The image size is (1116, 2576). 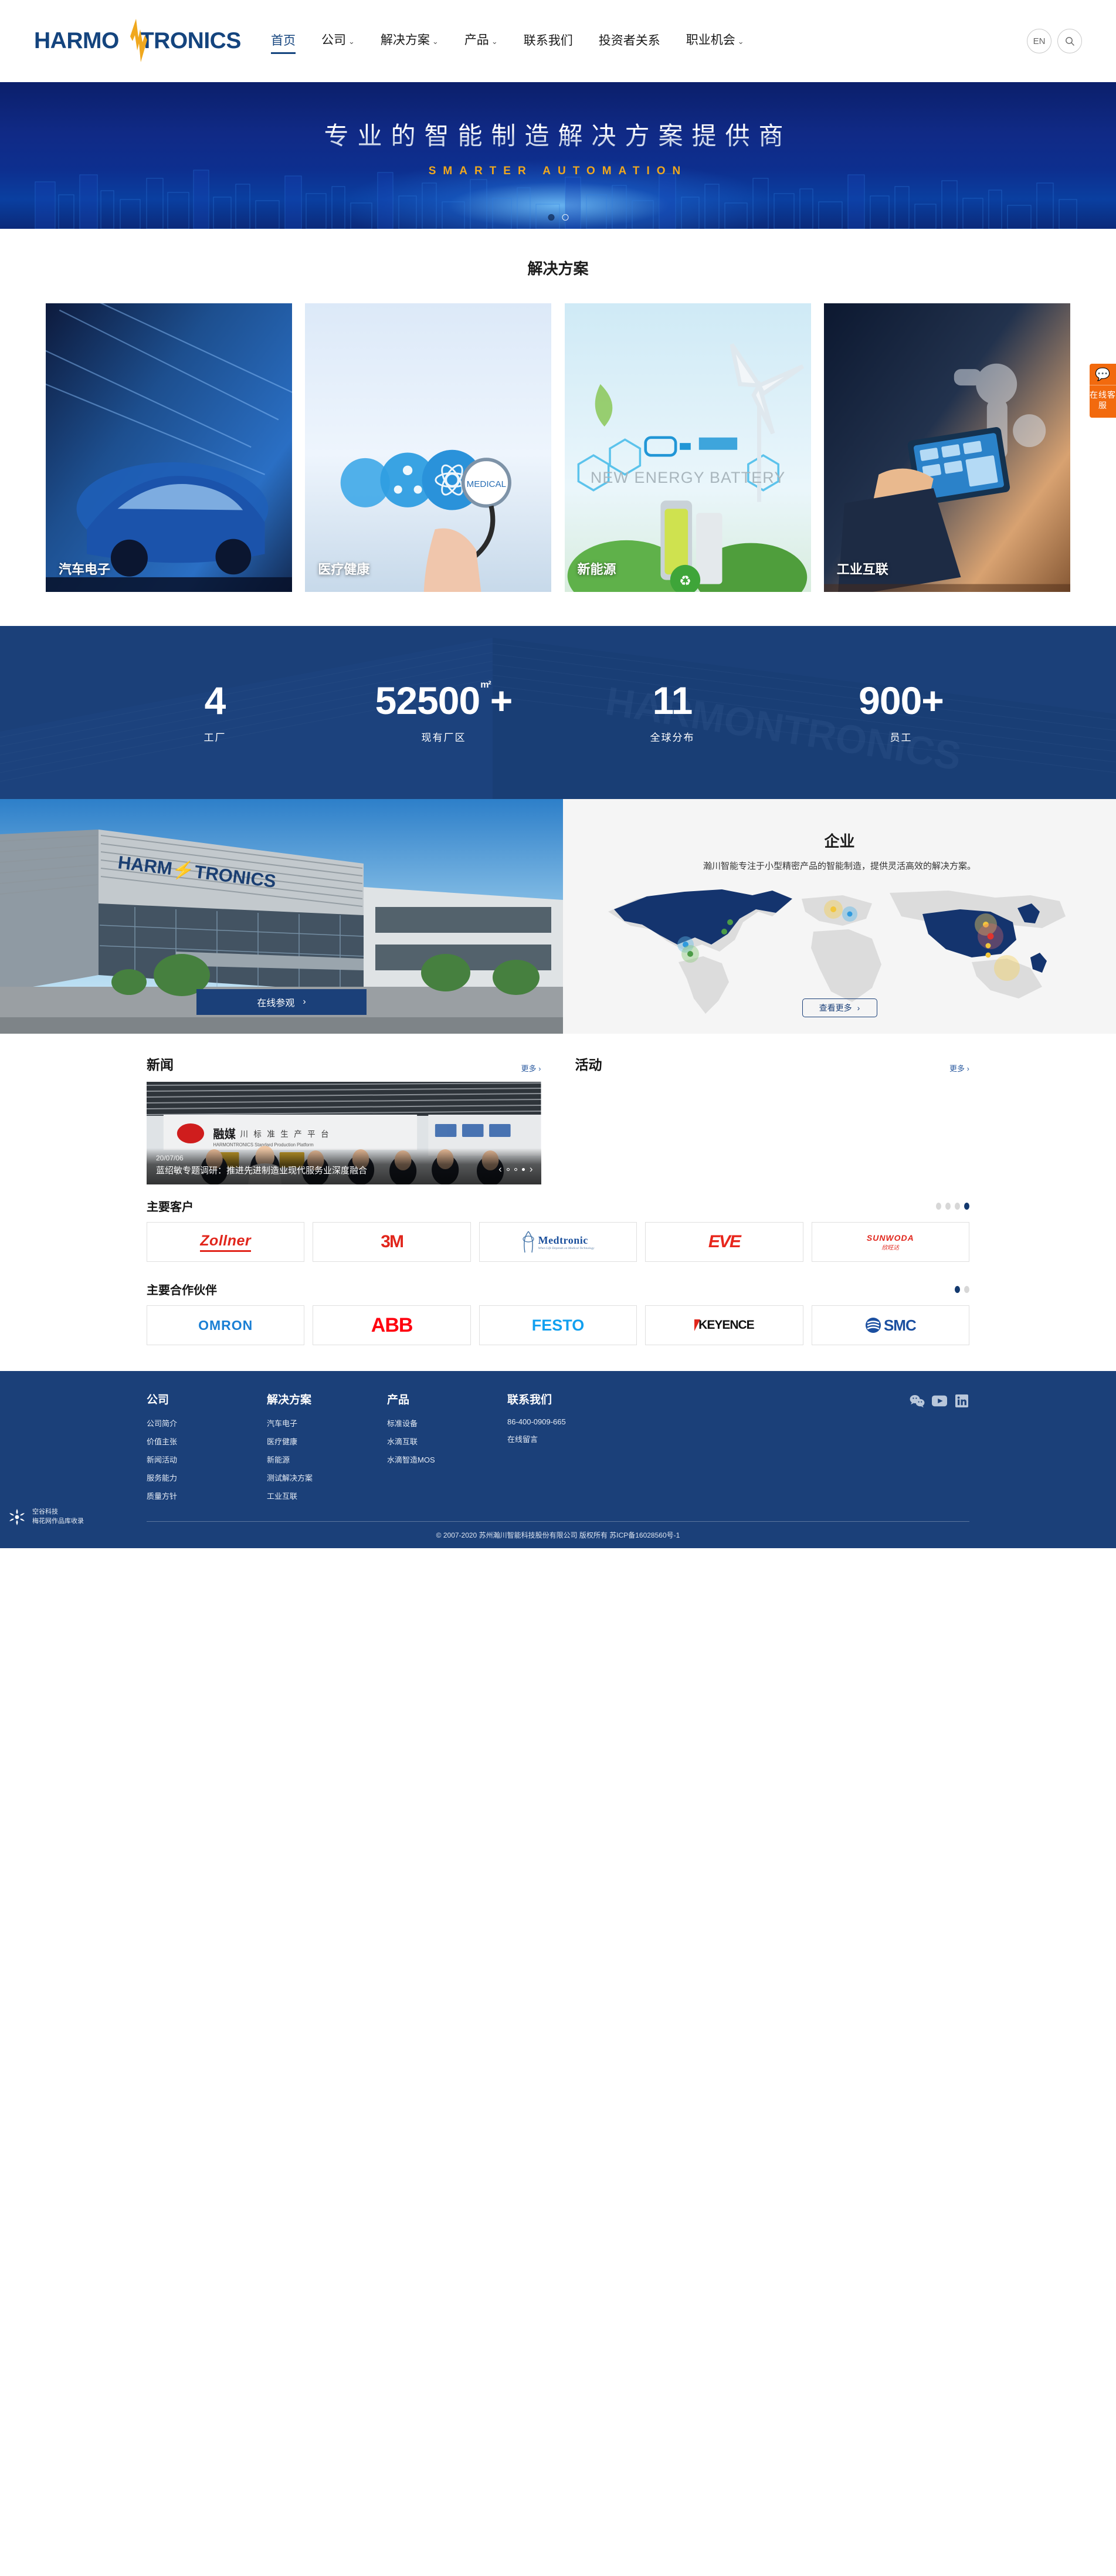 What do you see at coordinates (444, 712) in the screenshot?
I see `stat-floor-area: 52500m²+ 现有厂区` at bounding box center [444, 712].